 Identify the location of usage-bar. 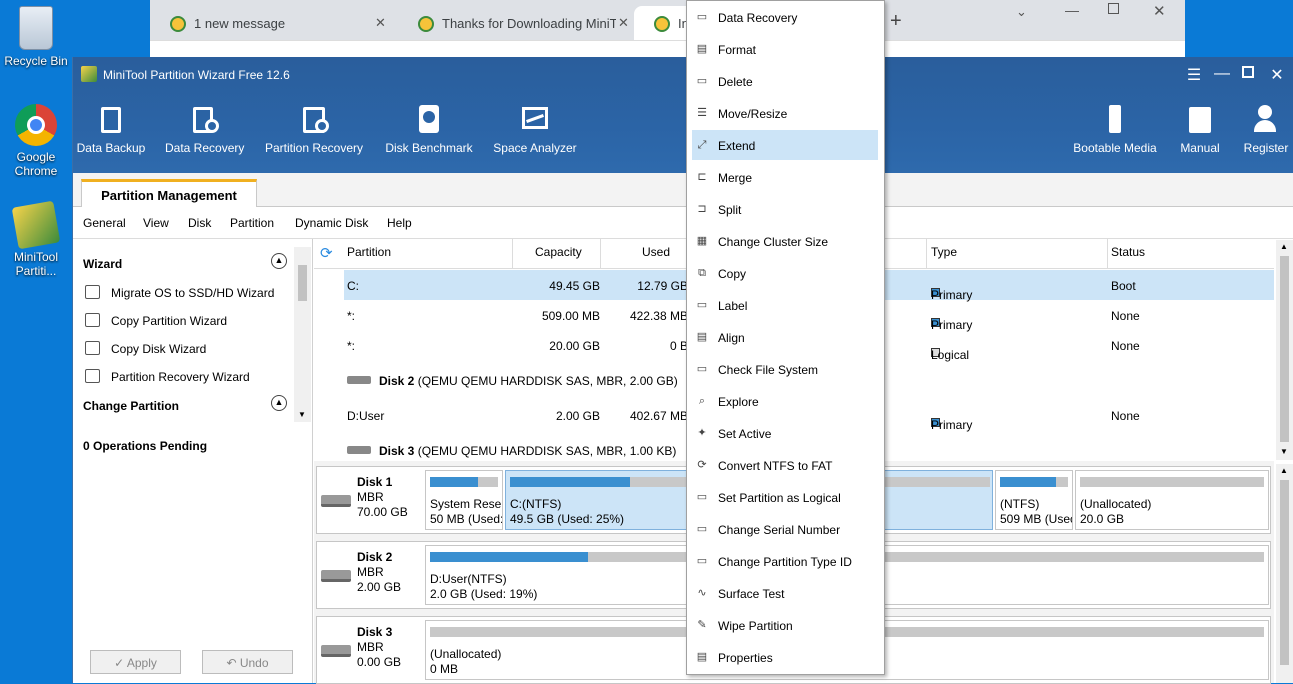
(1034, 482).